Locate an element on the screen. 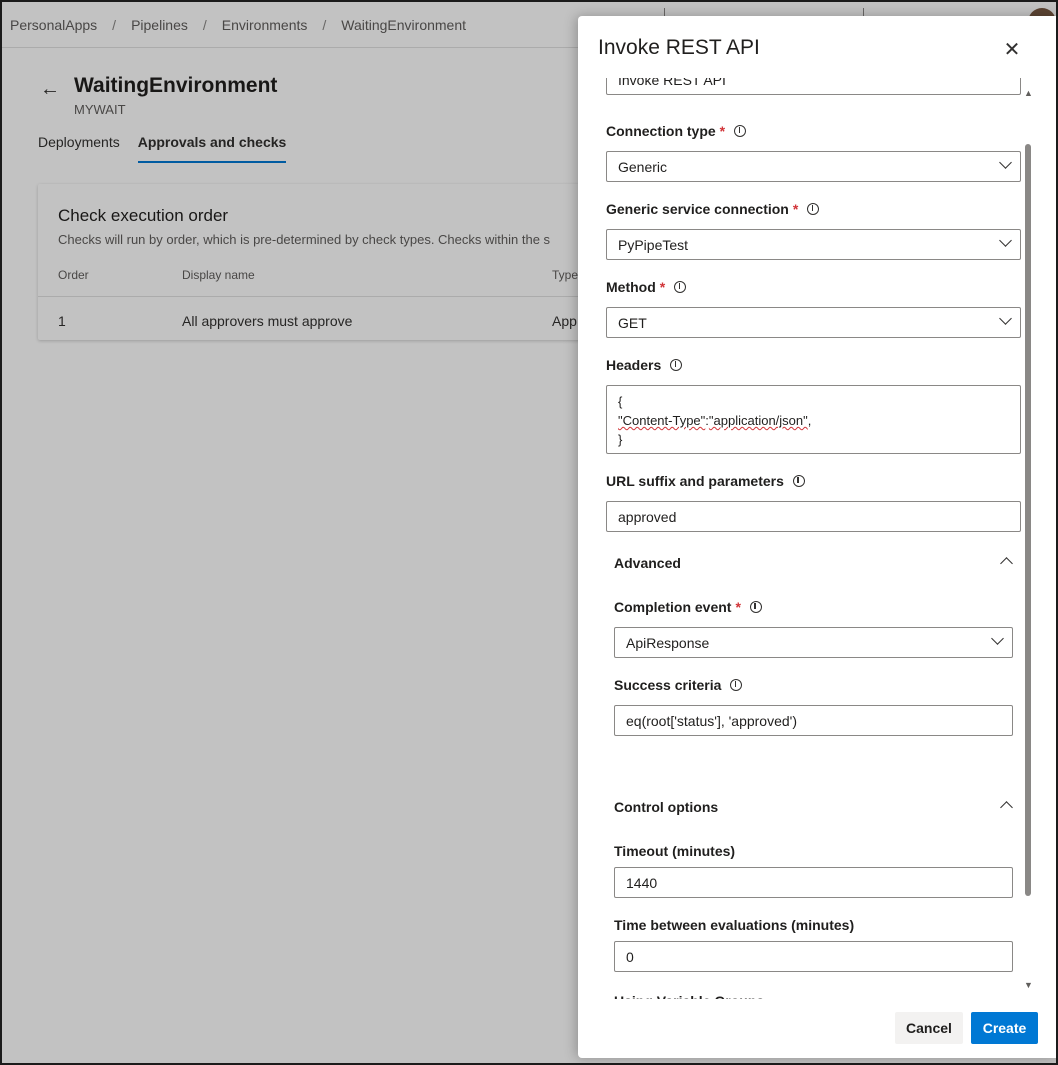 The image size is (1058, 1065). service-connection-label: Generic service connection * is located at coordinates (713, 209).